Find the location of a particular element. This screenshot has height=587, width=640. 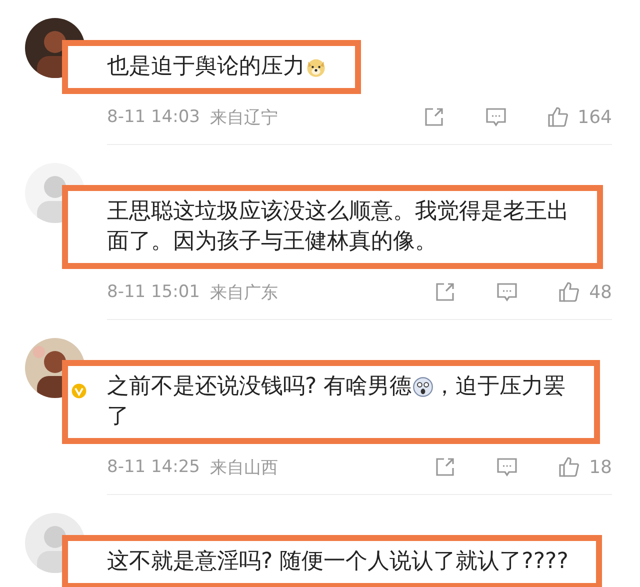

comment-location: 来自山西 is located at coordinates (244, 467).